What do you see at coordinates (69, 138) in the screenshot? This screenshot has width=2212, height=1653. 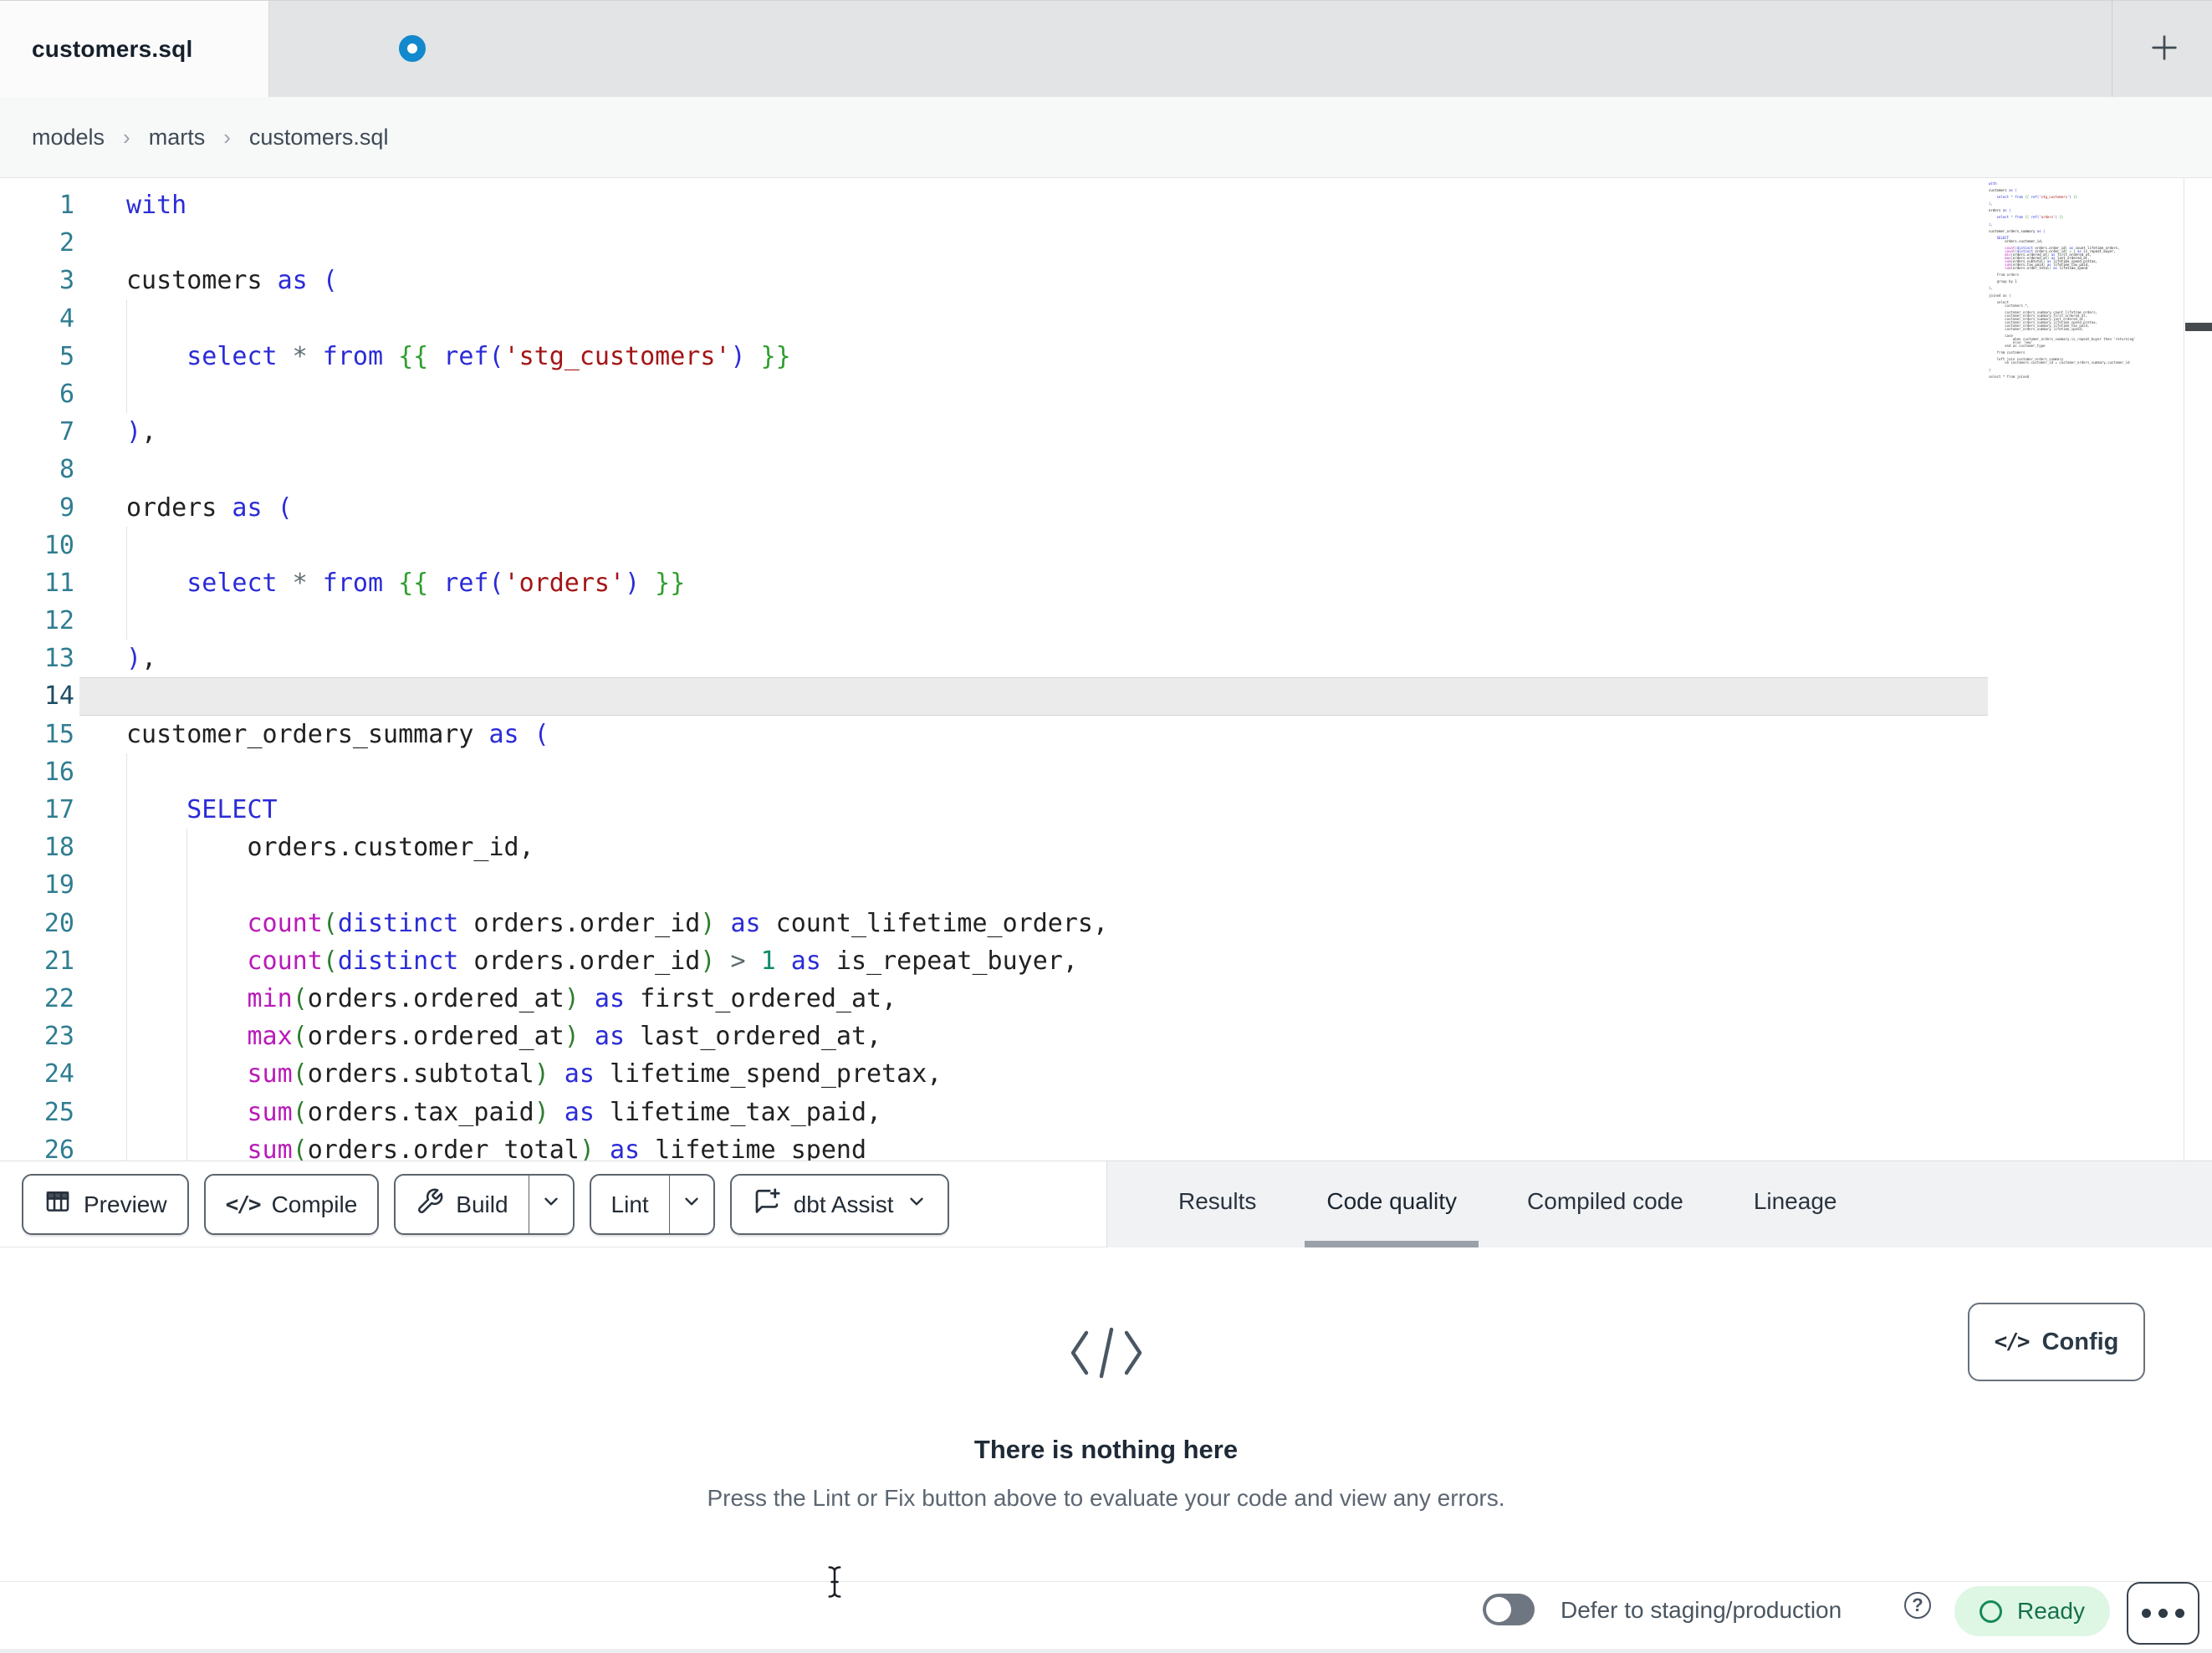 I see `breadcrumb-models: models` at bounding box center [69, 138].